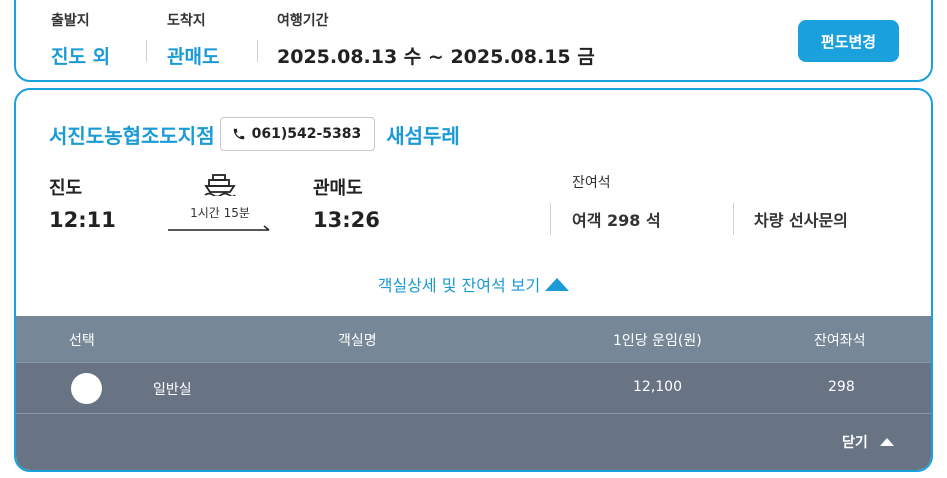 This screenshot has height=478, width=947. Describe the element at coordinates (423, 135) in the screenshot. I see `ship-name: 새섬두레` at that location.